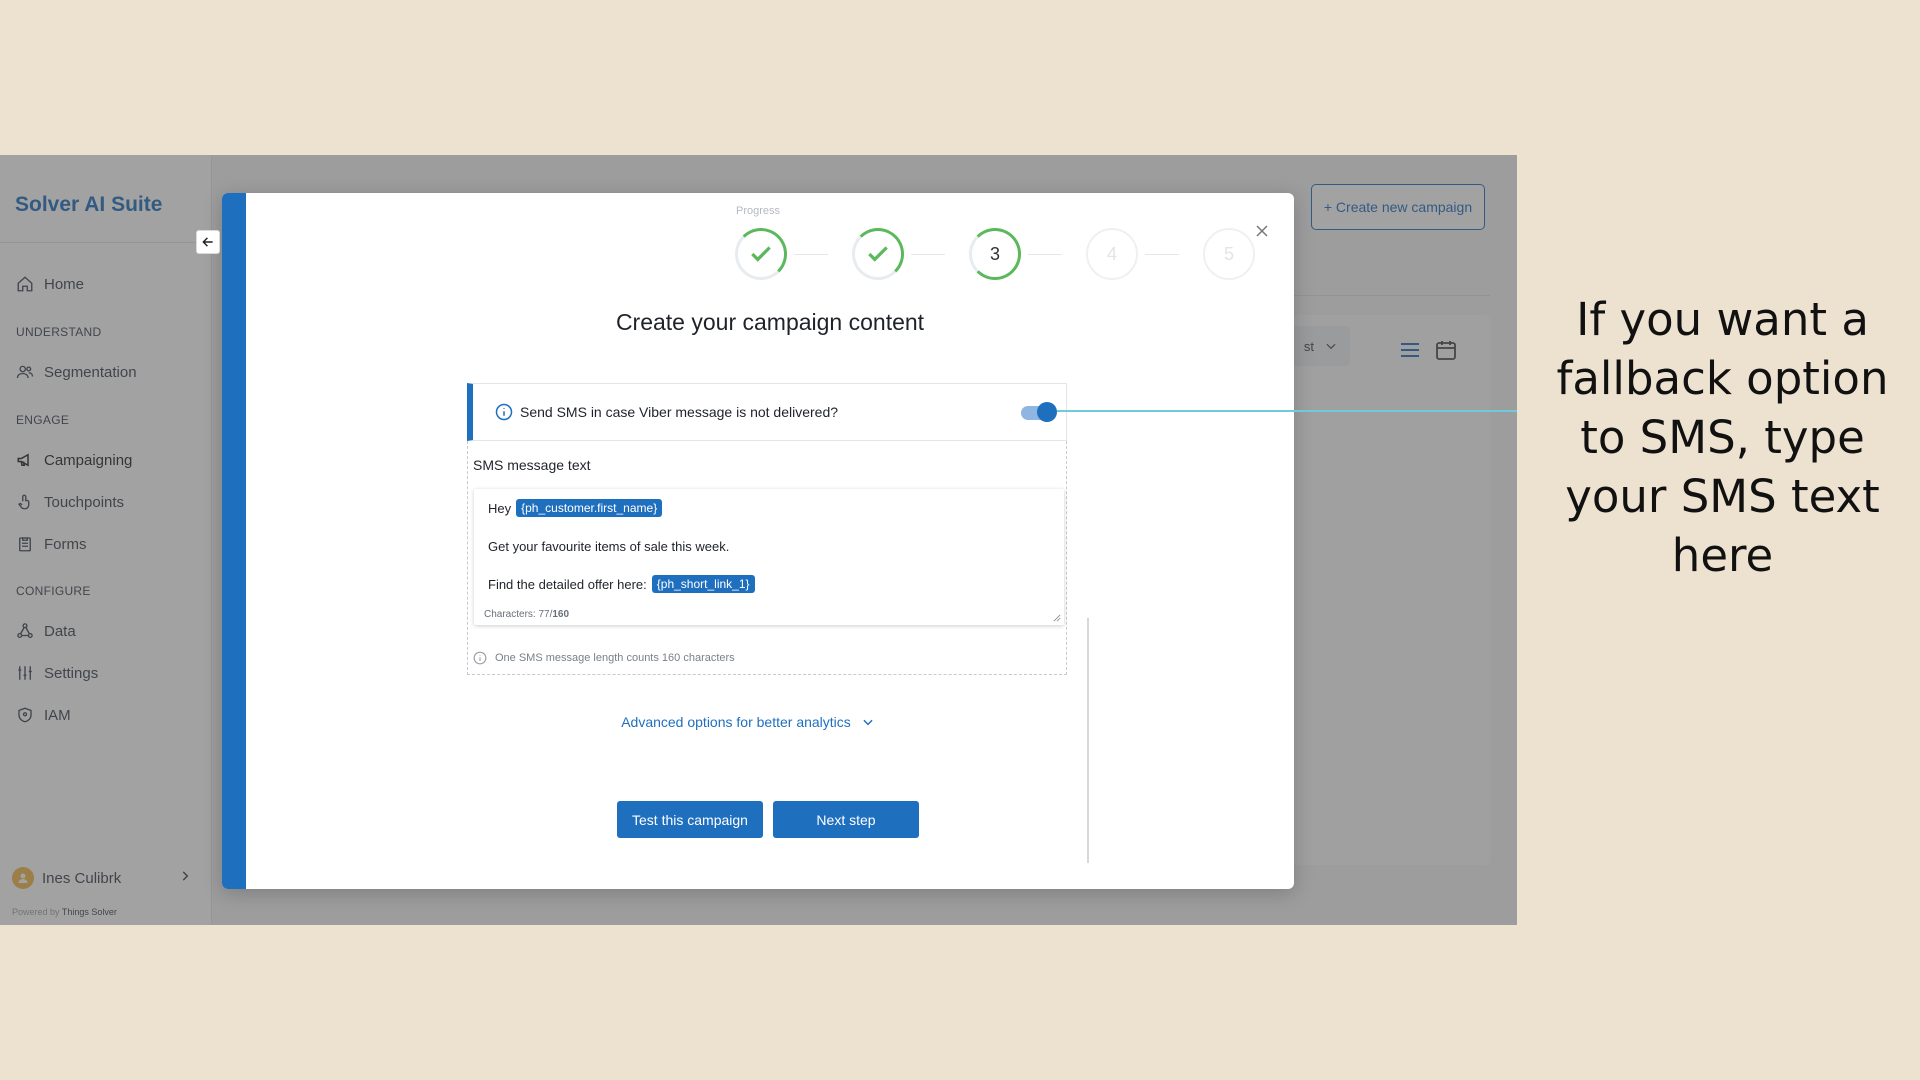  Describe the element at coordinates (703, 584) in the screenshot. I see `placeholder-chip: {ph_short_link_1}` at that location.